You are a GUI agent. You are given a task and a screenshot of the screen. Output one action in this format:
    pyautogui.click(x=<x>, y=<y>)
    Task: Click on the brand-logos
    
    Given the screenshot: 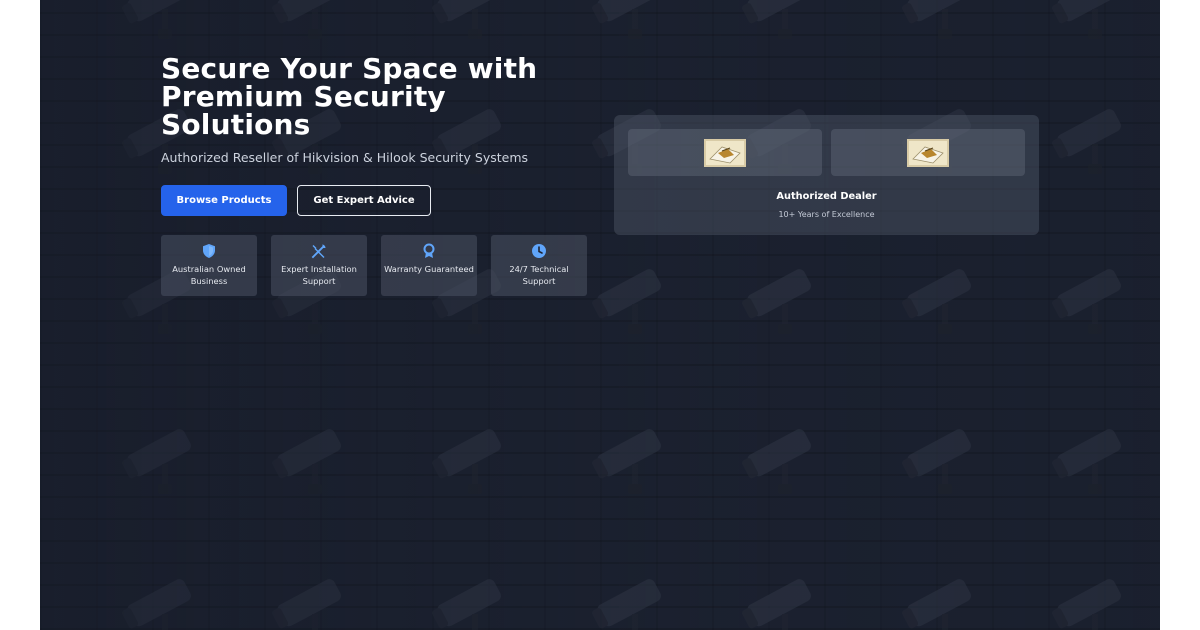 What is the action you would take?
    pyautogui.click(x=826, y=152)
    